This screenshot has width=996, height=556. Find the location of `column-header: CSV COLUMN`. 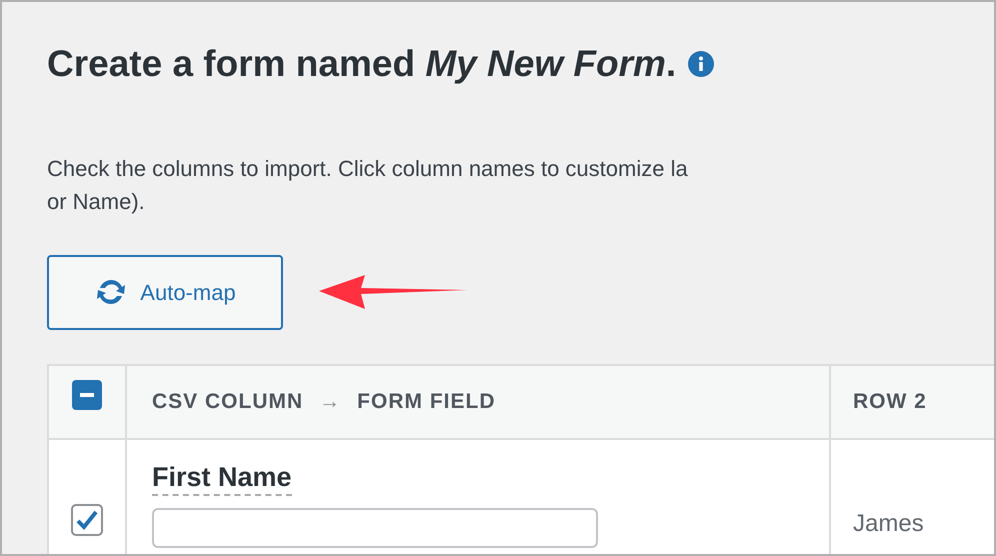

column-header: CSV COLUMN is located at coordinates (228, 401).